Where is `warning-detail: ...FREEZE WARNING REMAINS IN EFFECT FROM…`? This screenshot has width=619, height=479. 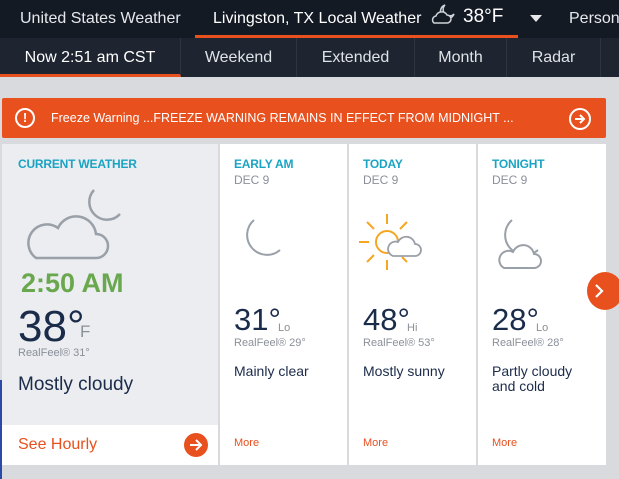 warning-detail: ...FREEZE WARNING REMAINS IN EFFECT FROM… is located at coordinates (328, 118).